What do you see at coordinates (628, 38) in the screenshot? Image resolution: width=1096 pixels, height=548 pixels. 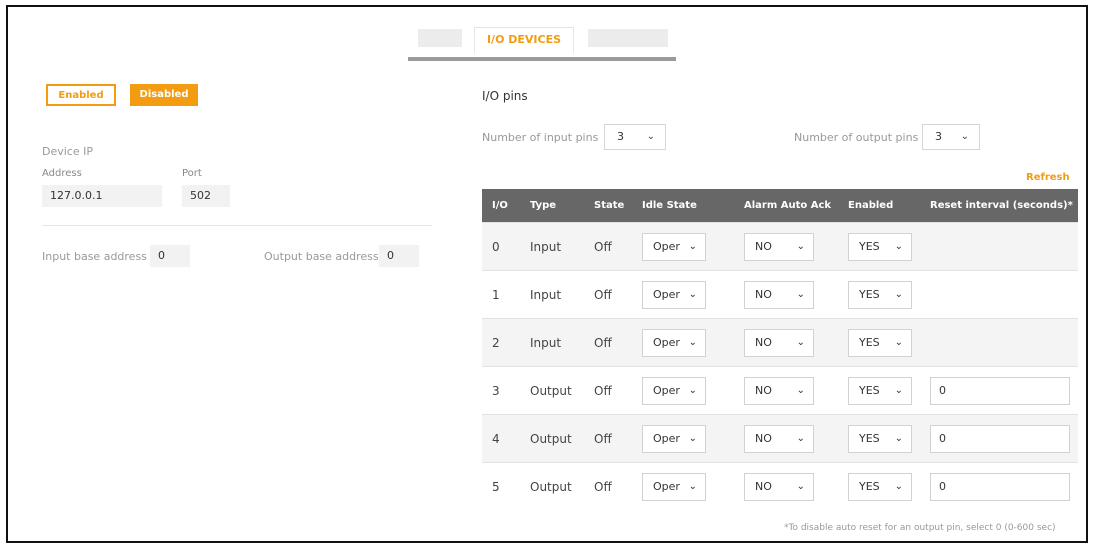 I see `tab-right` at bounding box center [628, 38].